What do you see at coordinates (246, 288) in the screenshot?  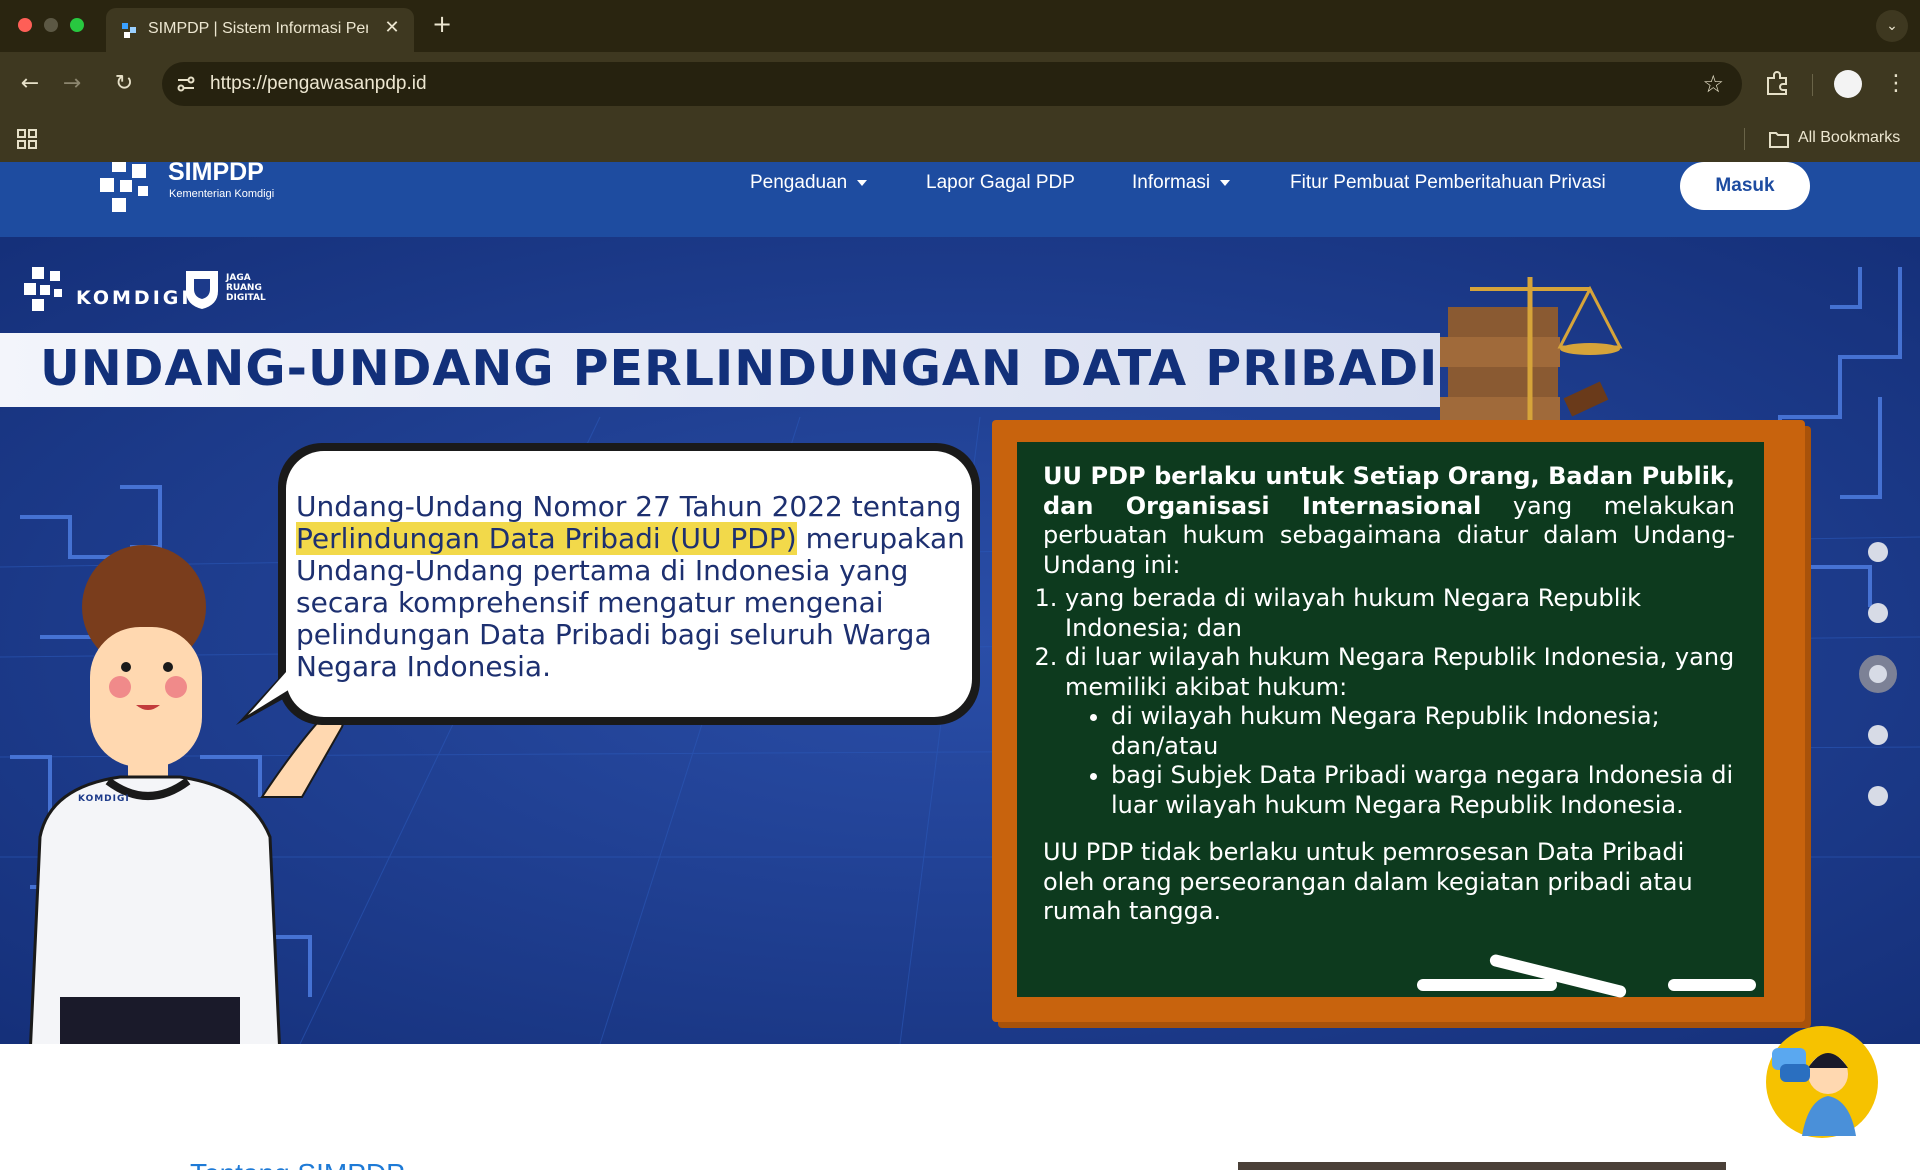 I see `jaga-ruang-digital-text: JAGA RUANG DIGITAL` at bounding box center [246, 288].